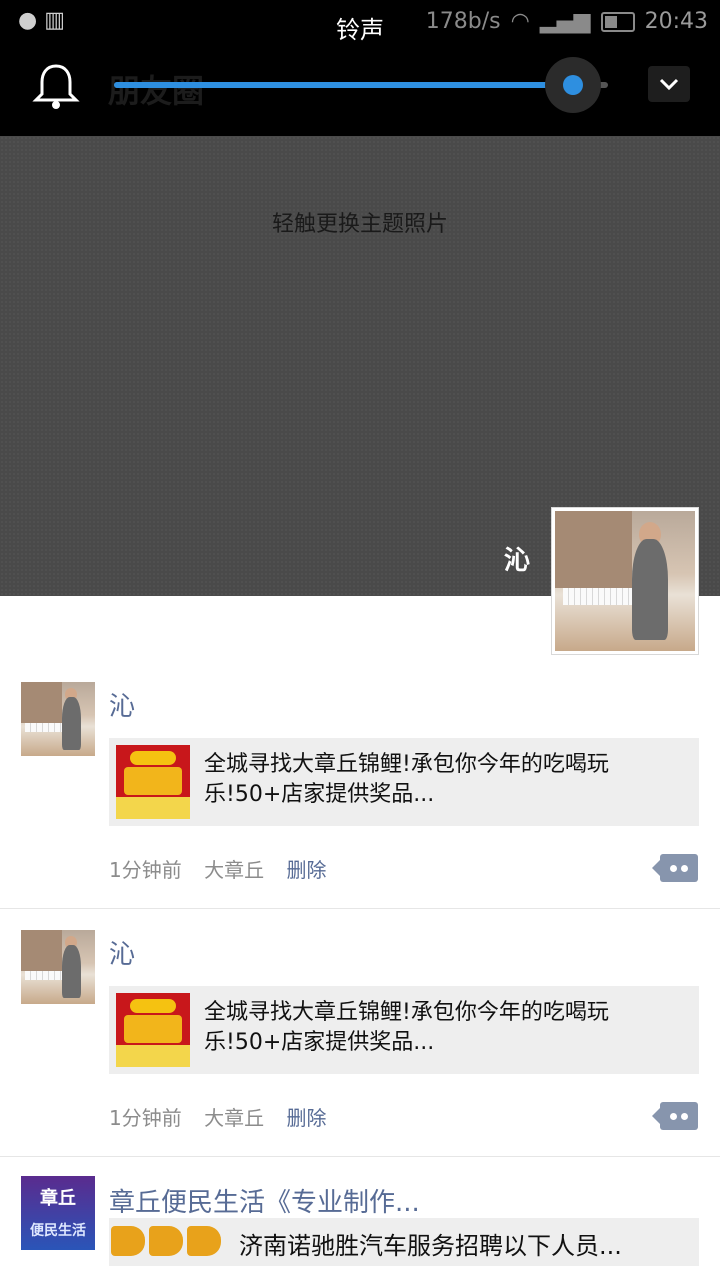  I want to click on signal-icon: ▂▄▆, so click(565, 21).